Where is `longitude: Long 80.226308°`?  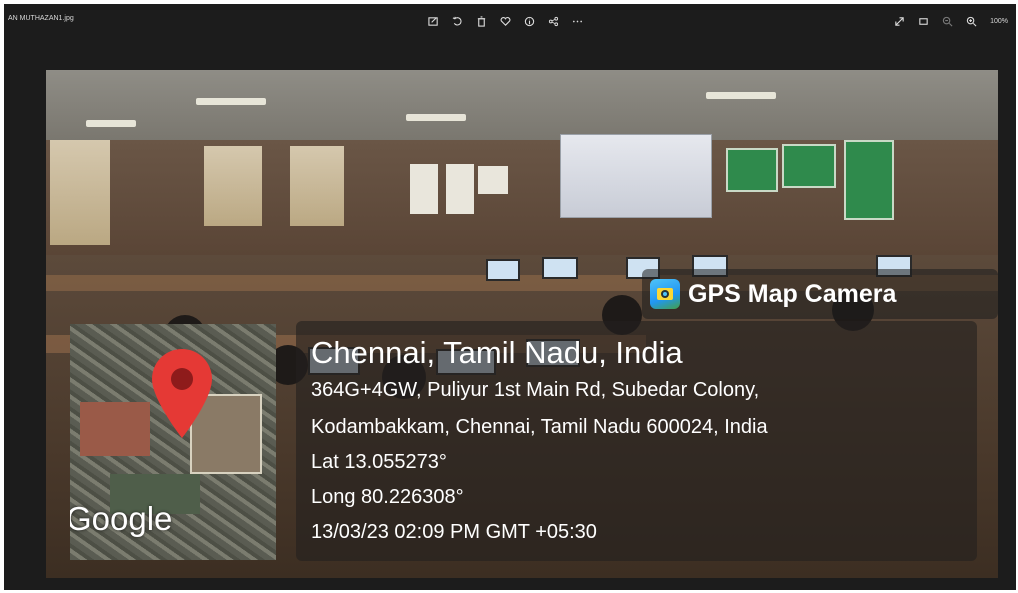 longitude: Long 80.226308° is located at coordinates (387, 497).